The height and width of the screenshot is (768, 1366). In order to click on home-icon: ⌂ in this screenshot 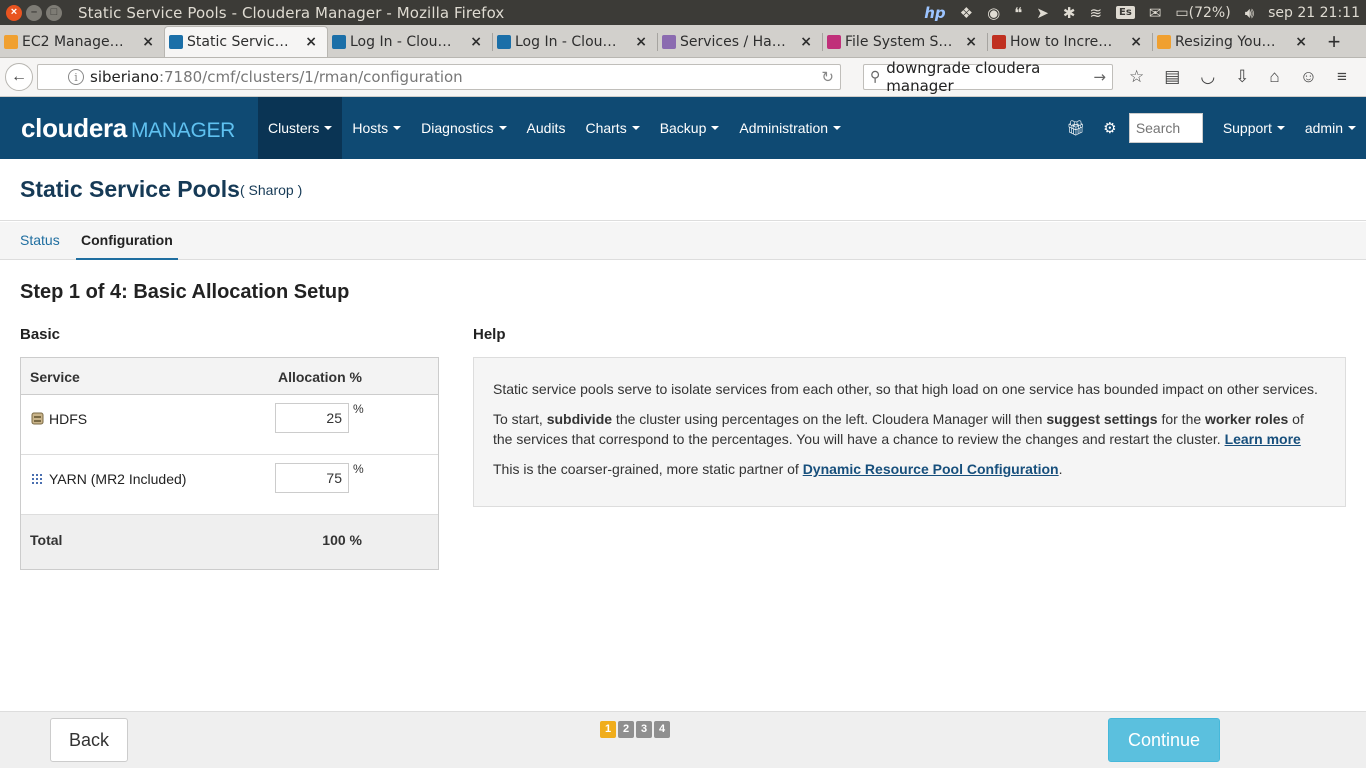, I will do `click(1274, 77)`.